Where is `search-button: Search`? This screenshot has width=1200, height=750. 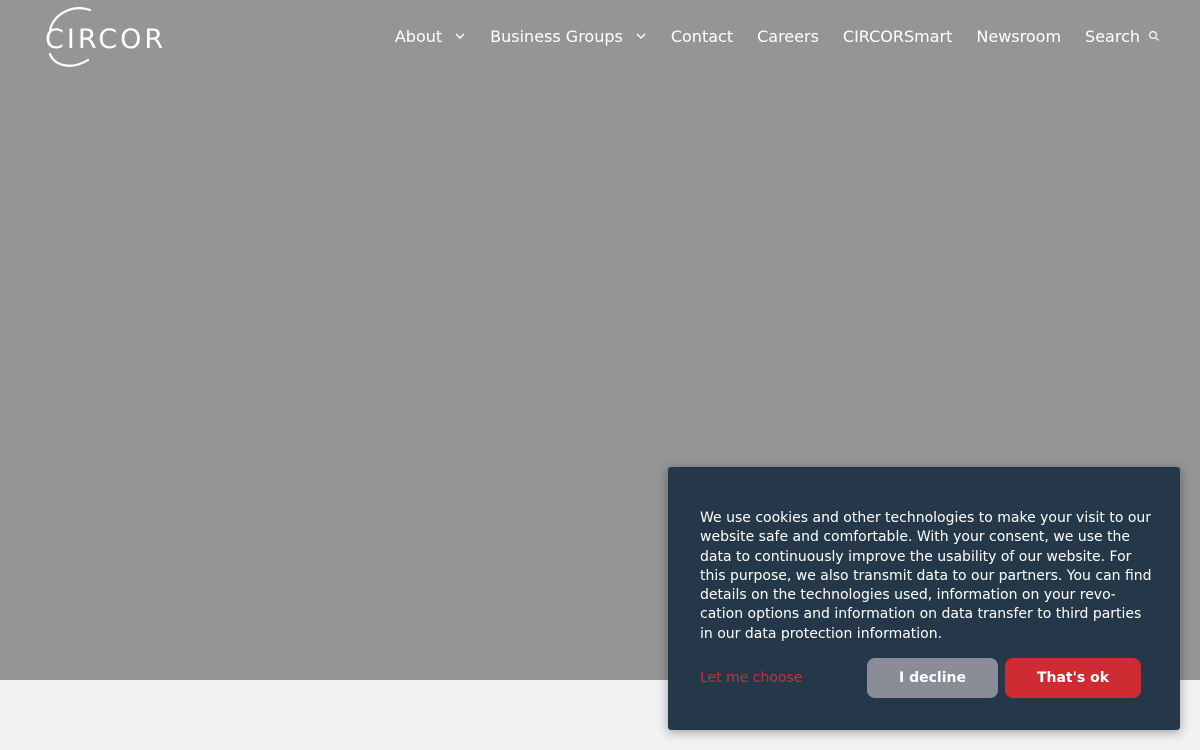
search-button: Search is located at coordinates (1122, 36).